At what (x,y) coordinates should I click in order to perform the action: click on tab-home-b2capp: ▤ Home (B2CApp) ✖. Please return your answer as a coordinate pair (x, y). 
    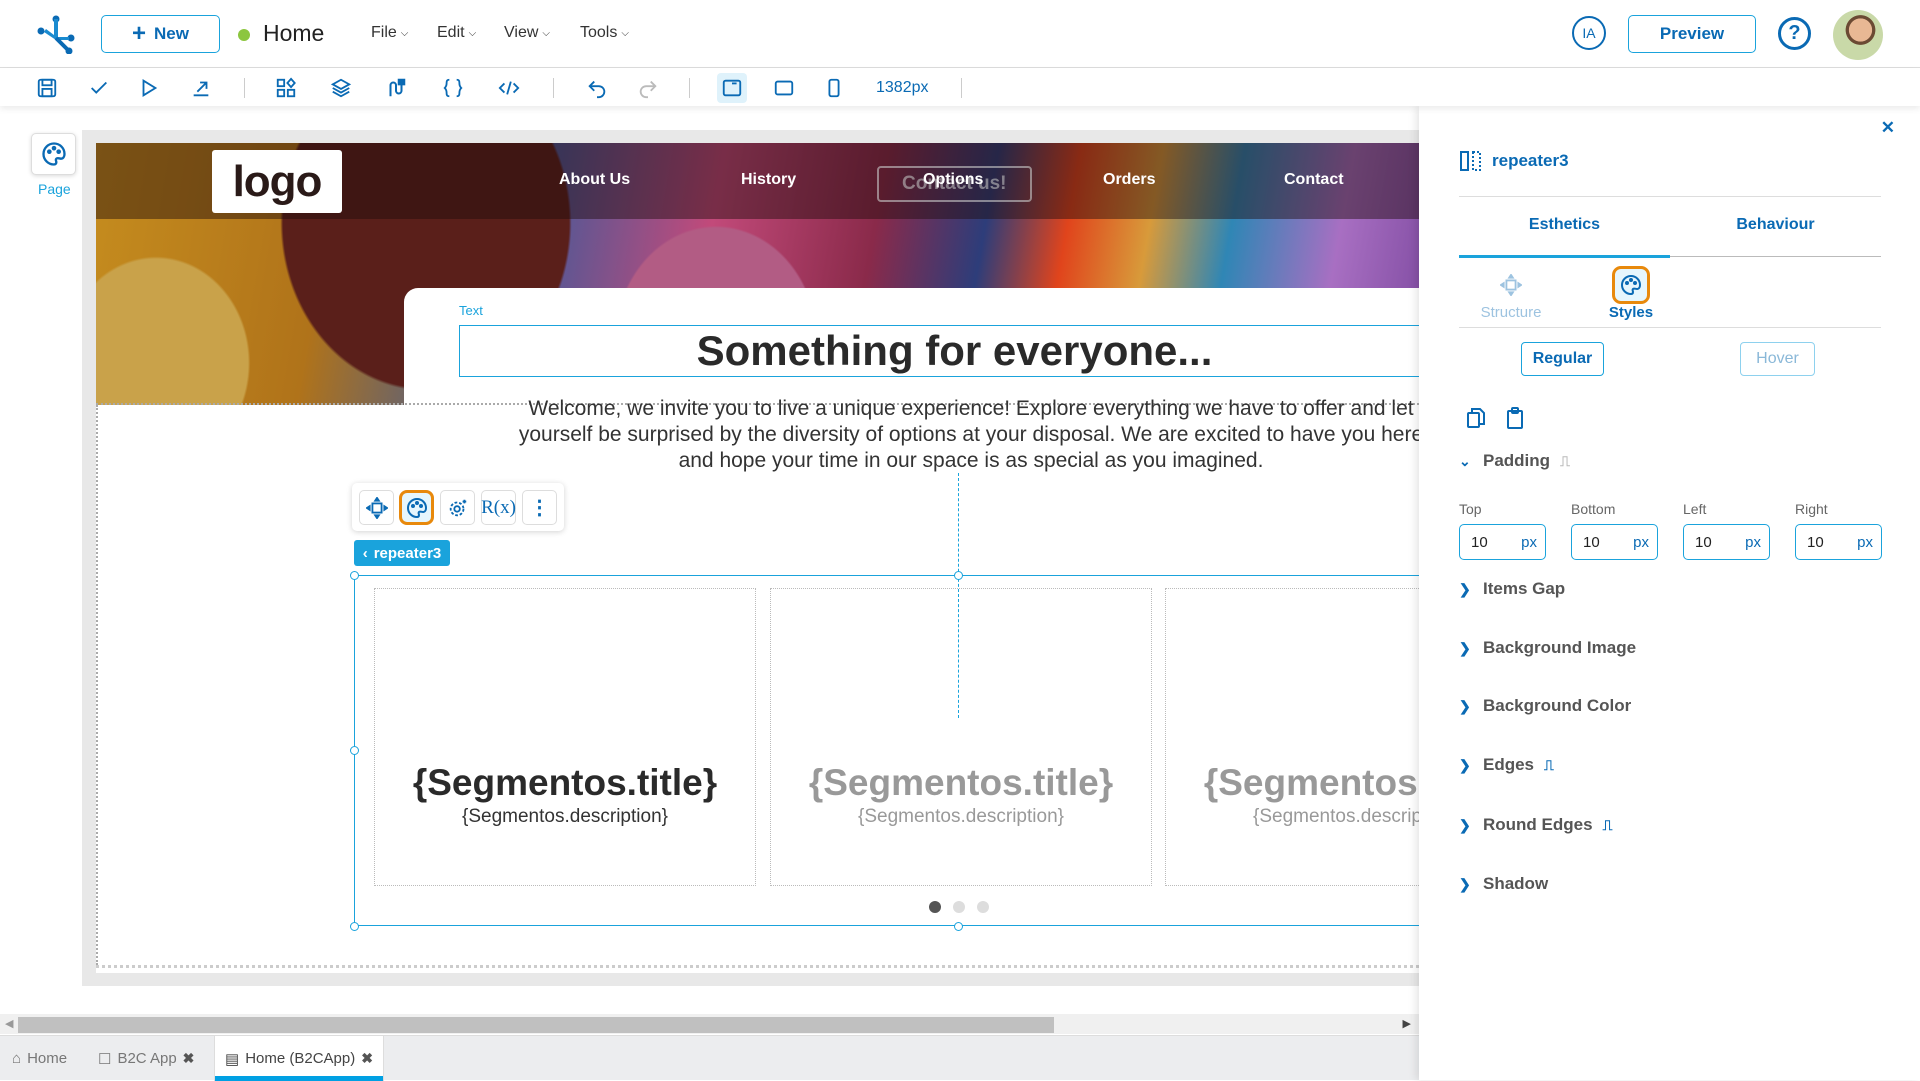
    Looking at the image, I should click on (299, 1058).